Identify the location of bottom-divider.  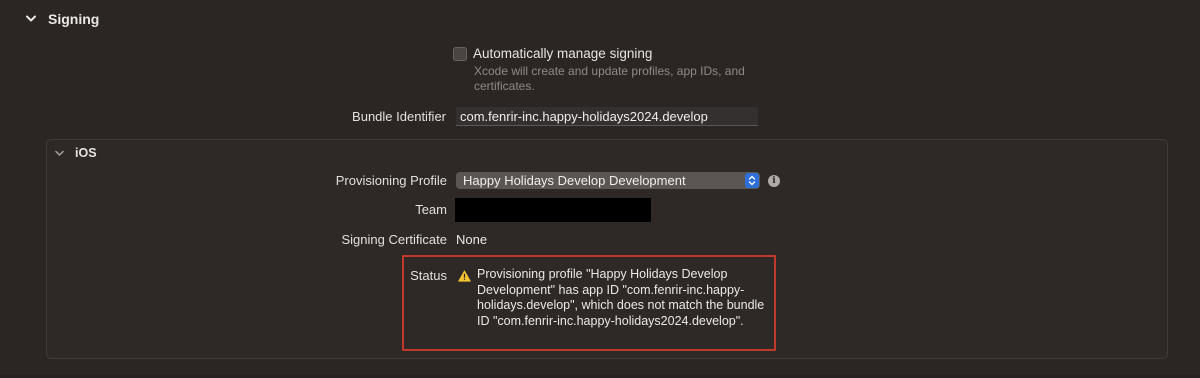
(600, 376).